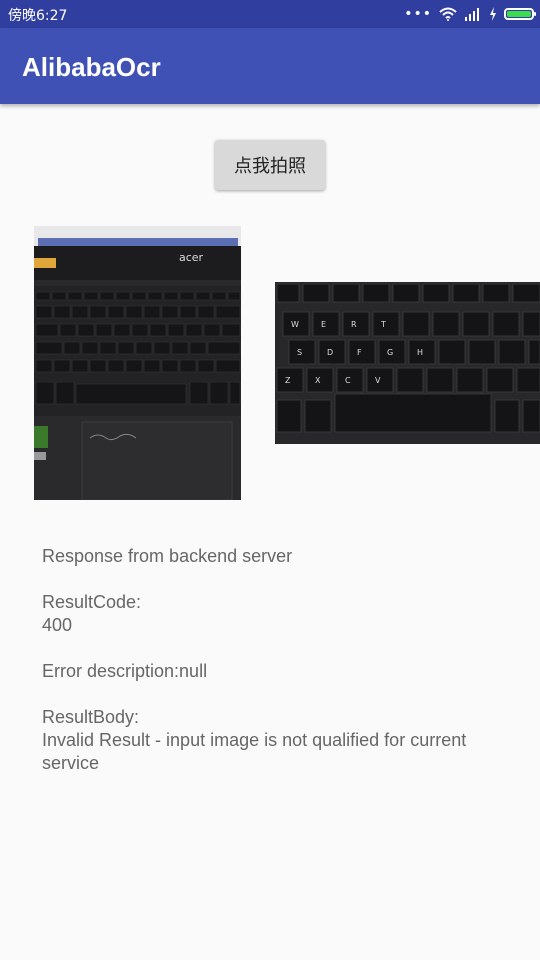 The height and width of the screenshot is (960, 540). I want to click on svg-text: D, so click(330, 352).